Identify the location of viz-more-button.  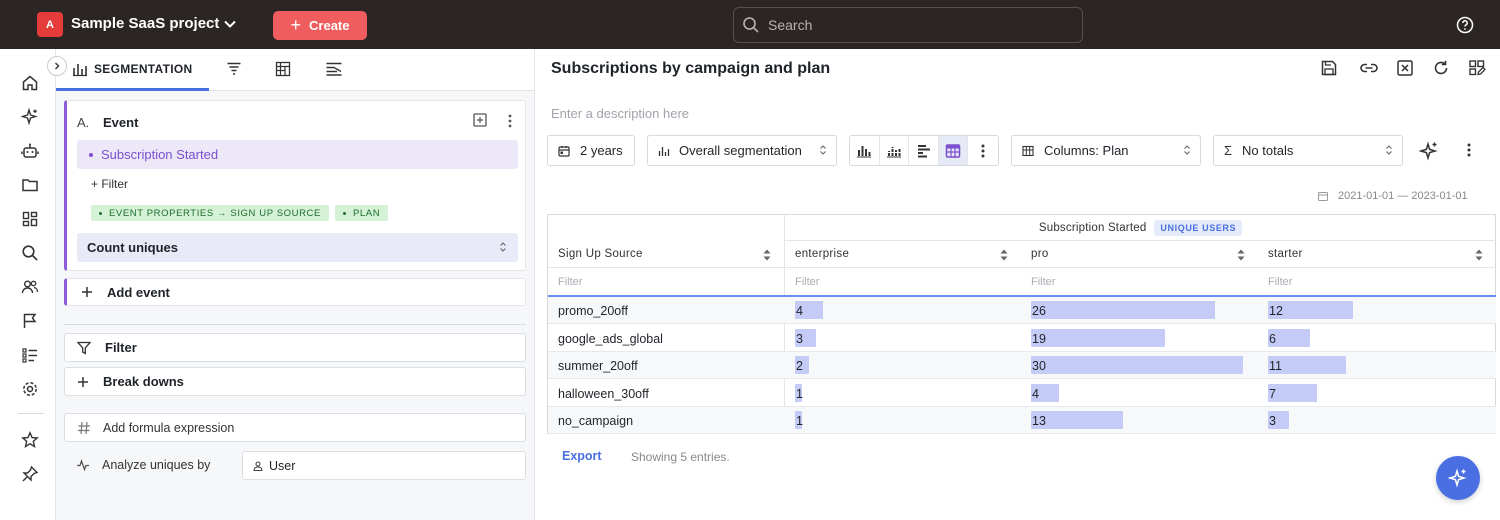
(983, 150).